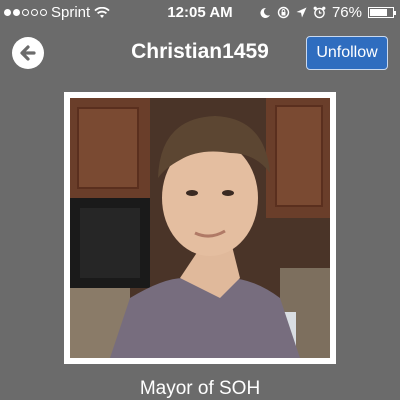 This screenshot has width=400, height=400. What do you see at coordinates (200, 388) in the screenshot?
I see `profile-caption: Mayor of SOH` at bounding box center [200, 388].